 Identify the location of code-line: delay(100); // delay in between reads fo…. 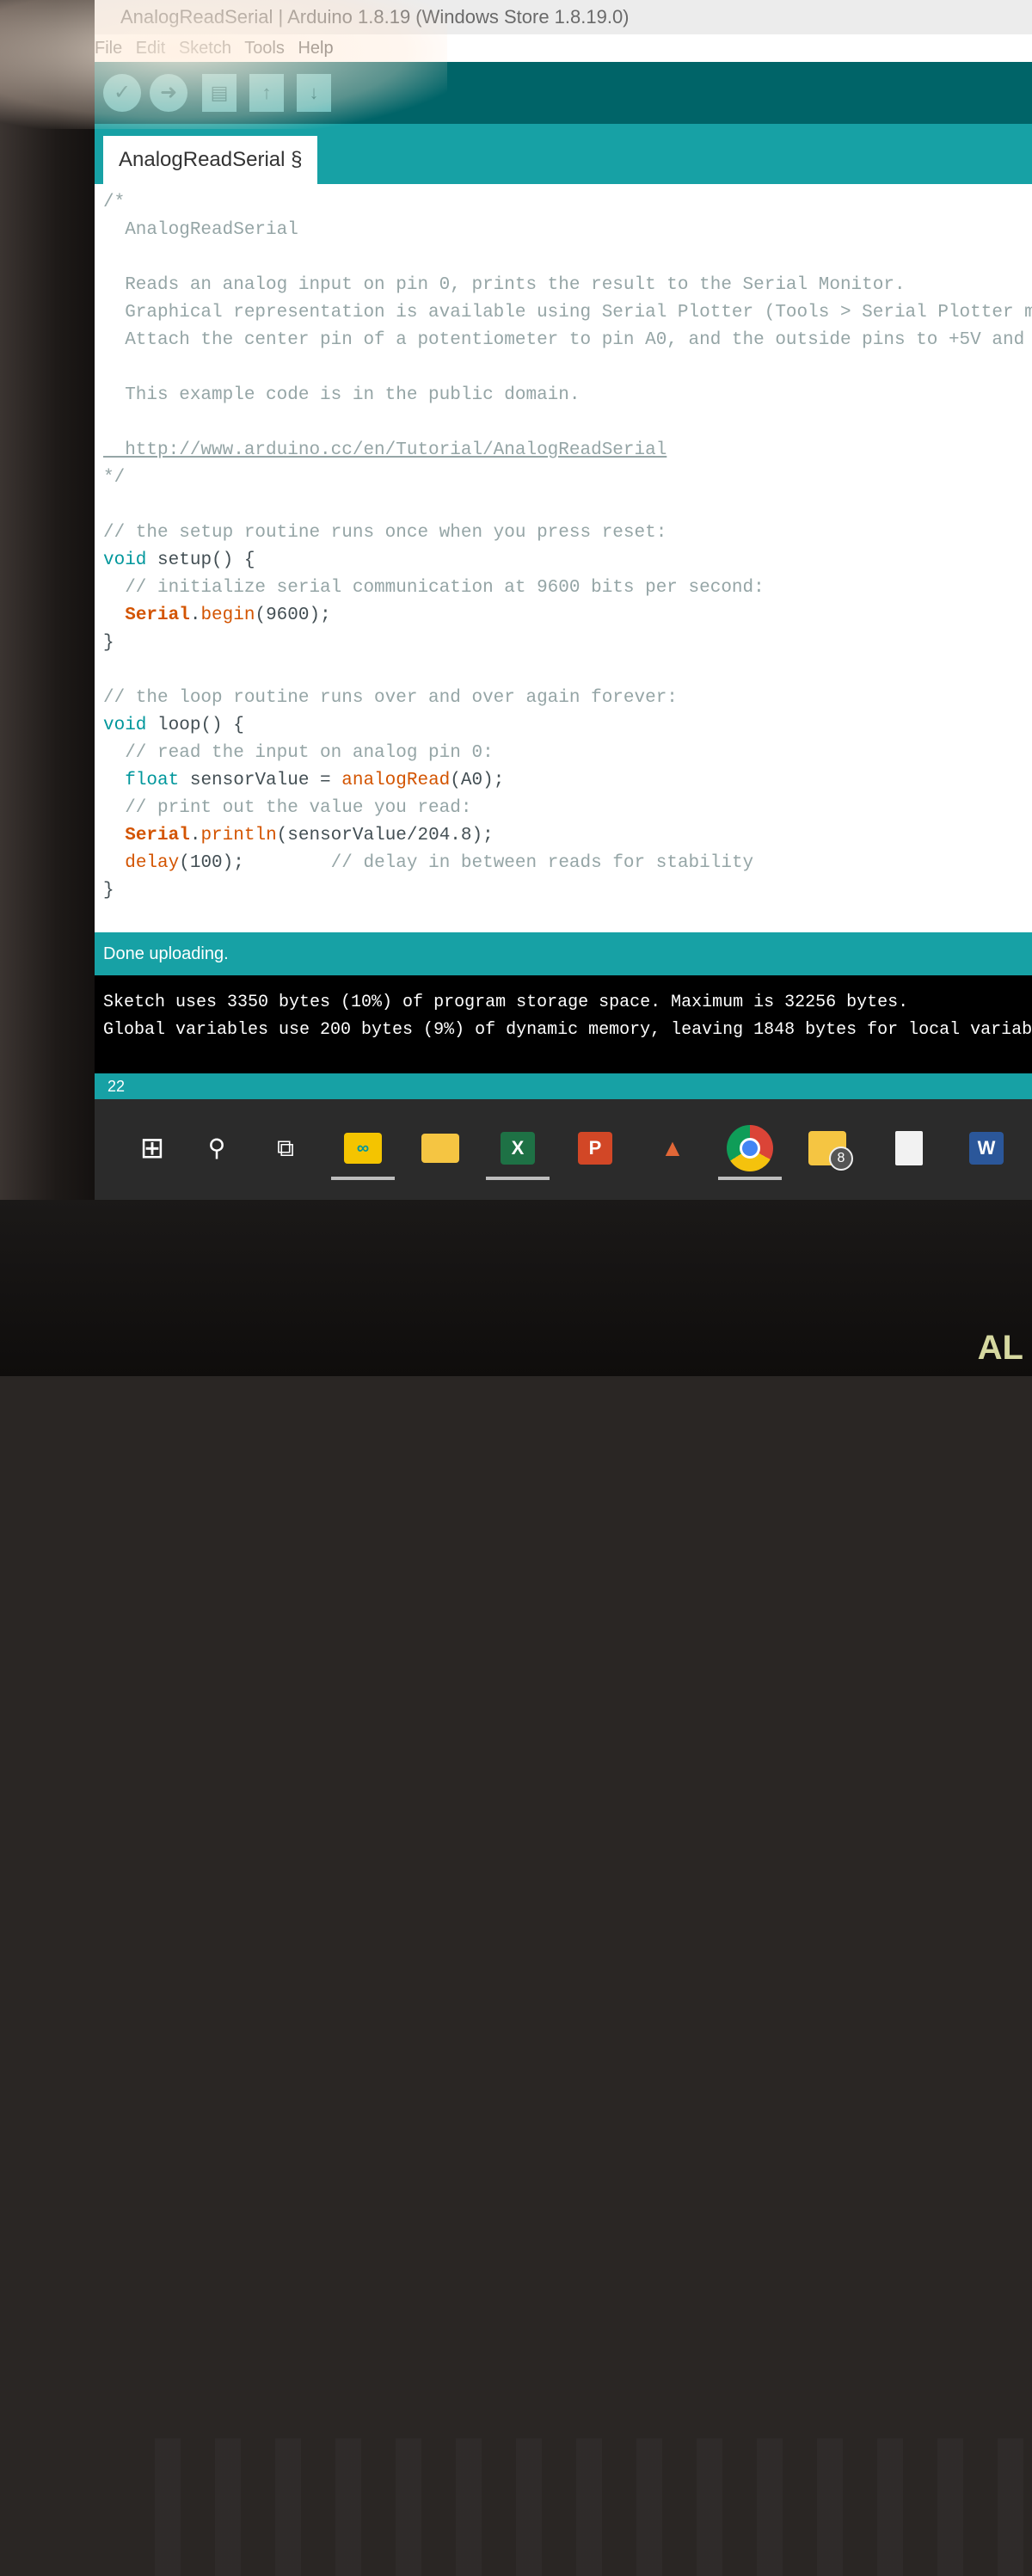
(440, 863).